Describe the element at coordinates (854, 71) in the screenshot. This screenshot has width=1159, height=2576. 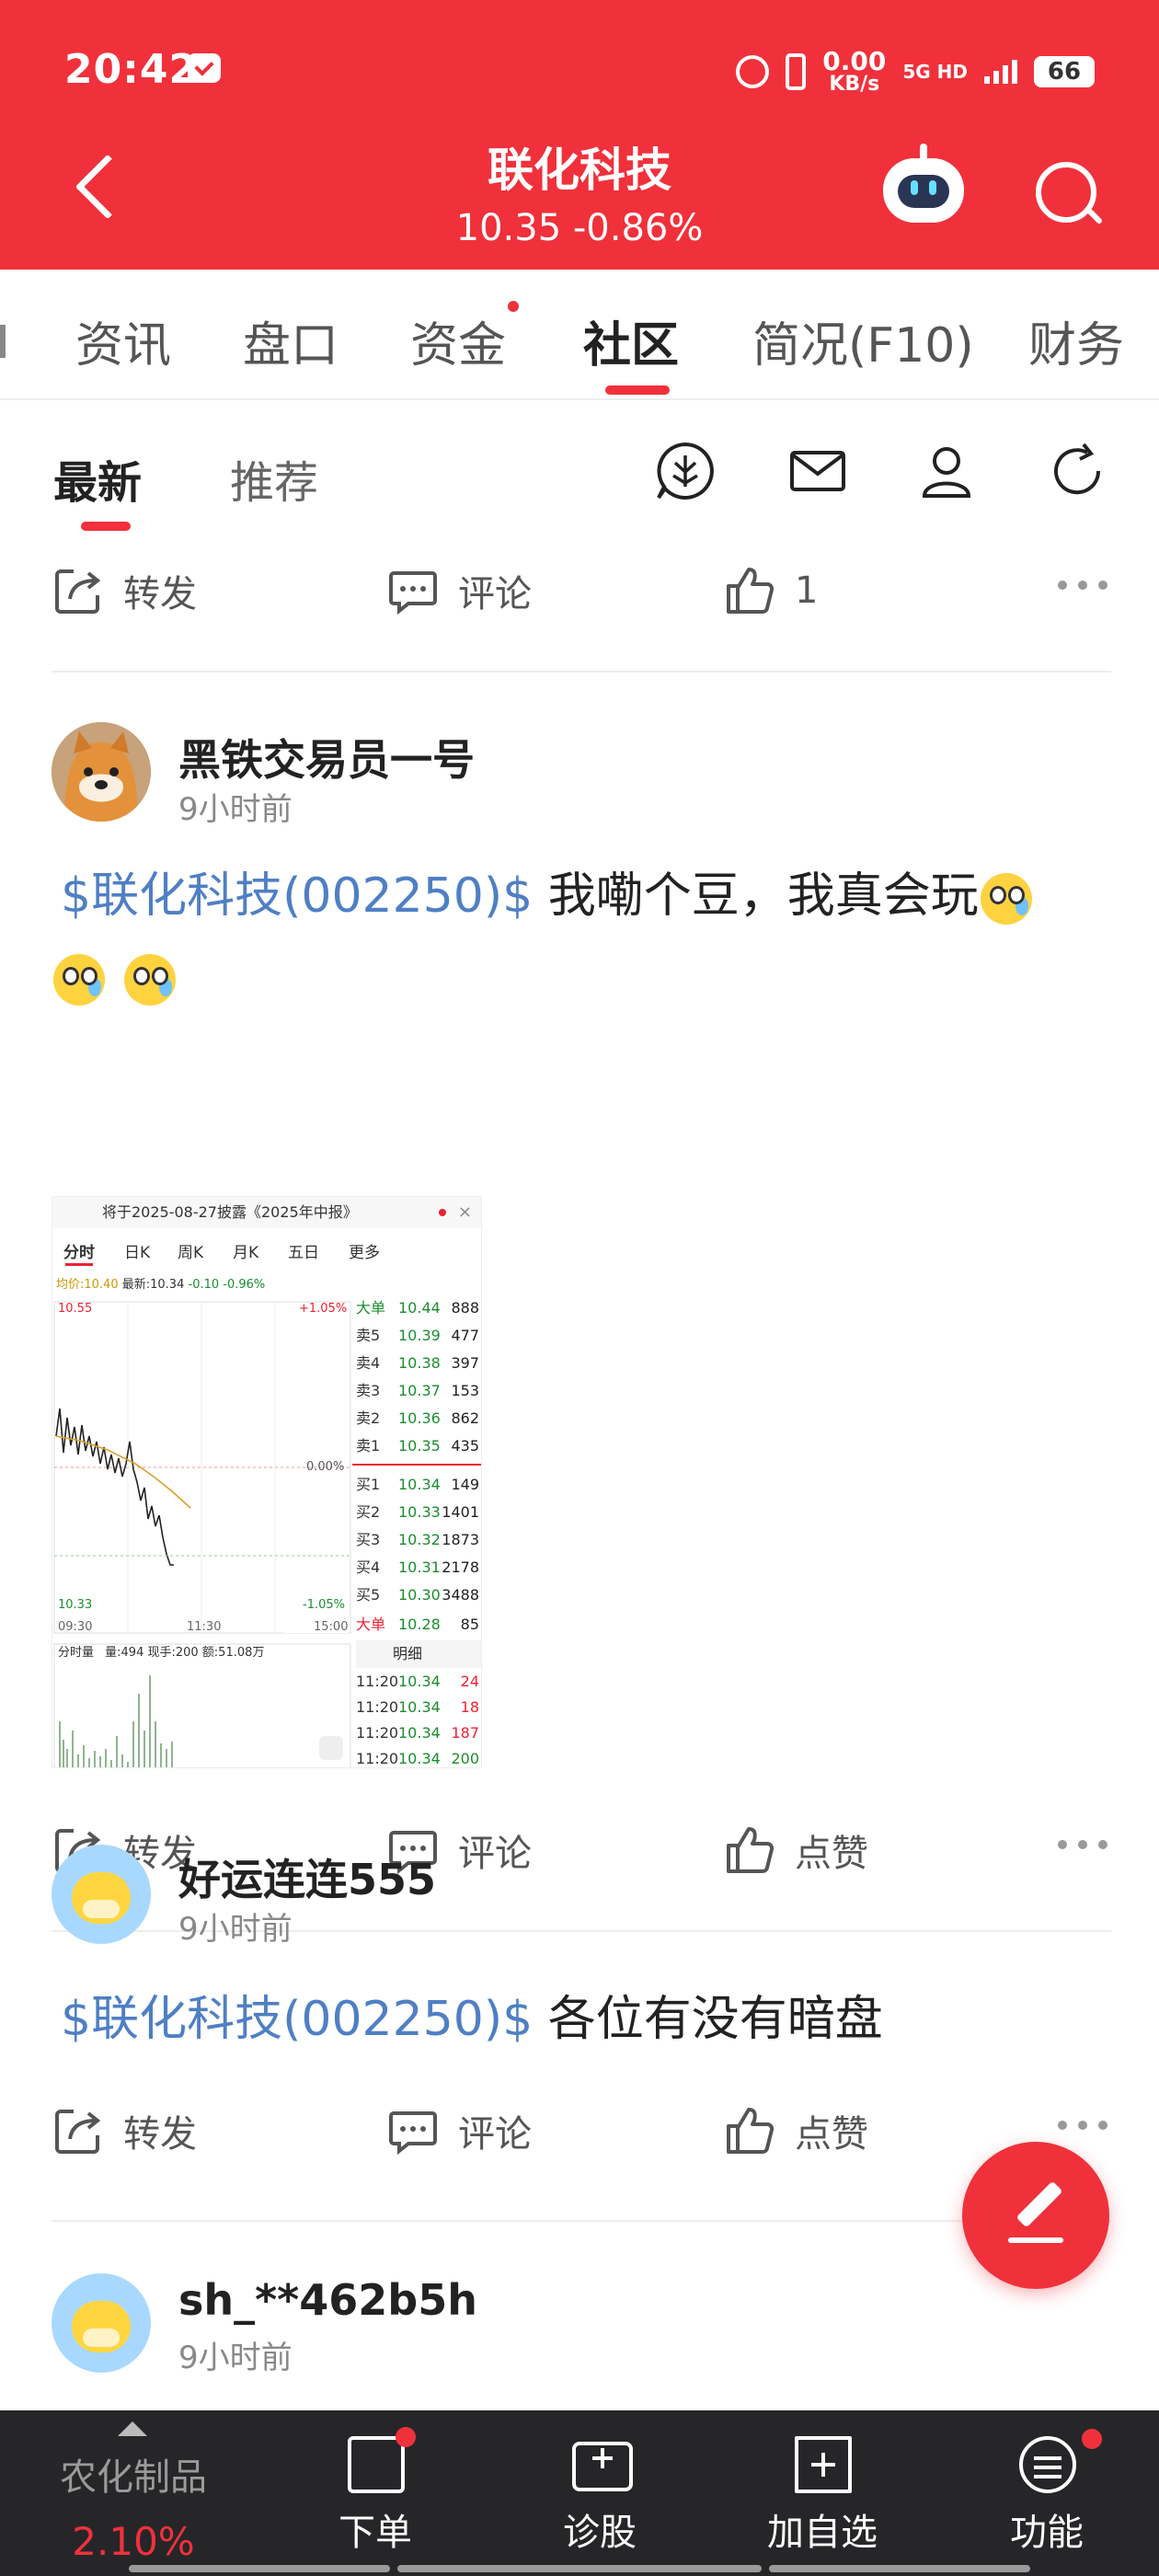
I see `network-speed: 0.00 KB/s` at that location.